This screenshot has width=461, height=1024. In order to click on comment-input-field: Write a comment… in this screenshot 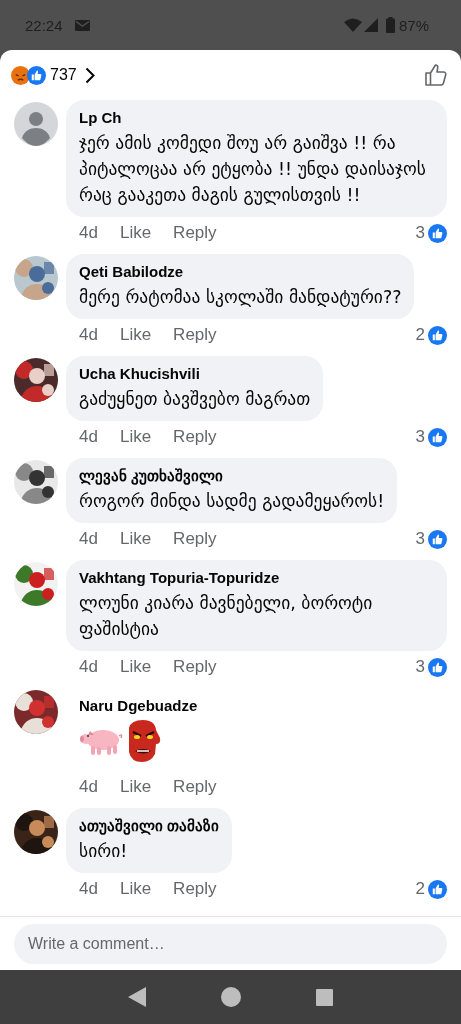, I will do `click(230, 944)`.